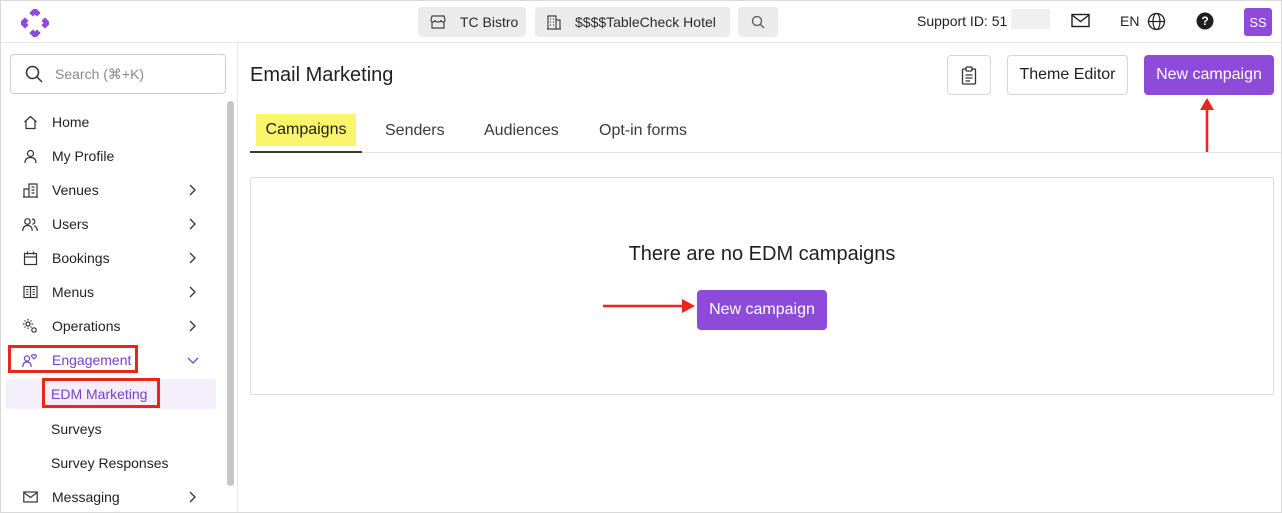  What do you see at coordinates (86, 497) in the screenshot?
I see `sidebar-item-label: Messaging` at bounding box center [86, 497].